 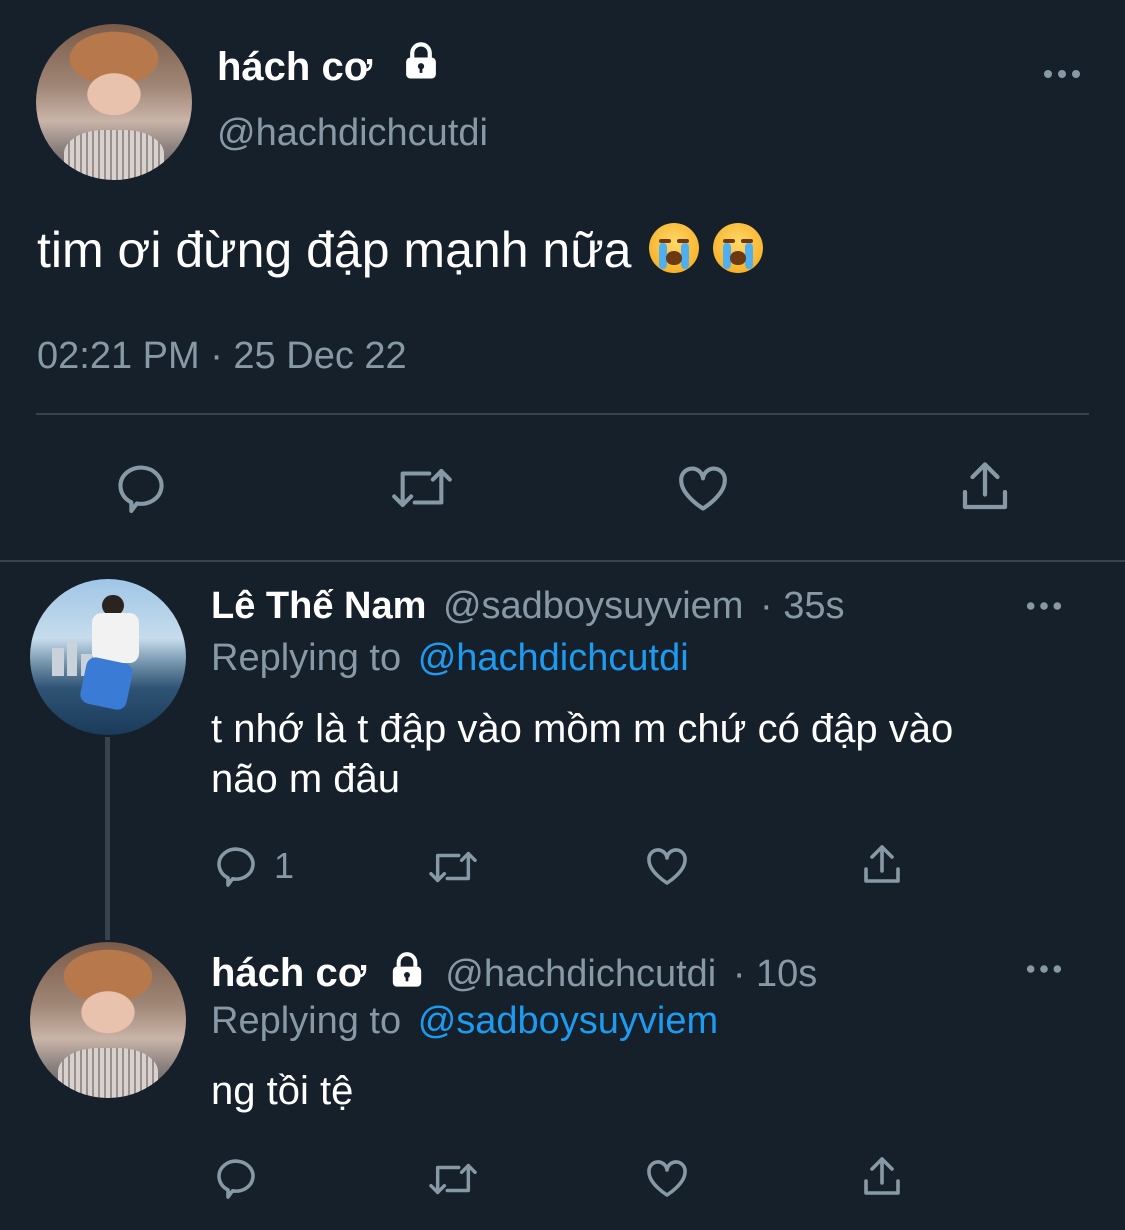 I want to click on reply-time: · 35s, so click(x=802, y=606).